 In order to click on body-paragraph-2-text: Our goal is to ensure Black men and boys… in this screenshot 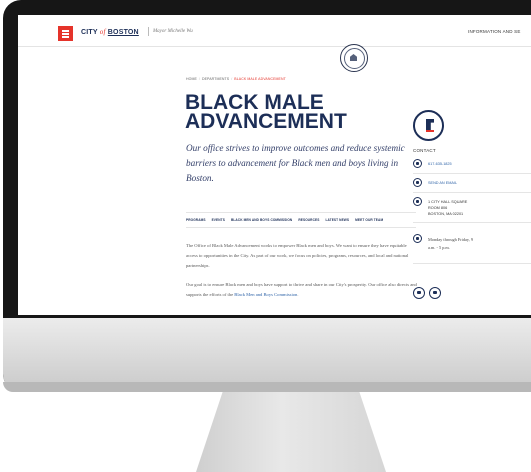, I will do `click(301, 289)`.